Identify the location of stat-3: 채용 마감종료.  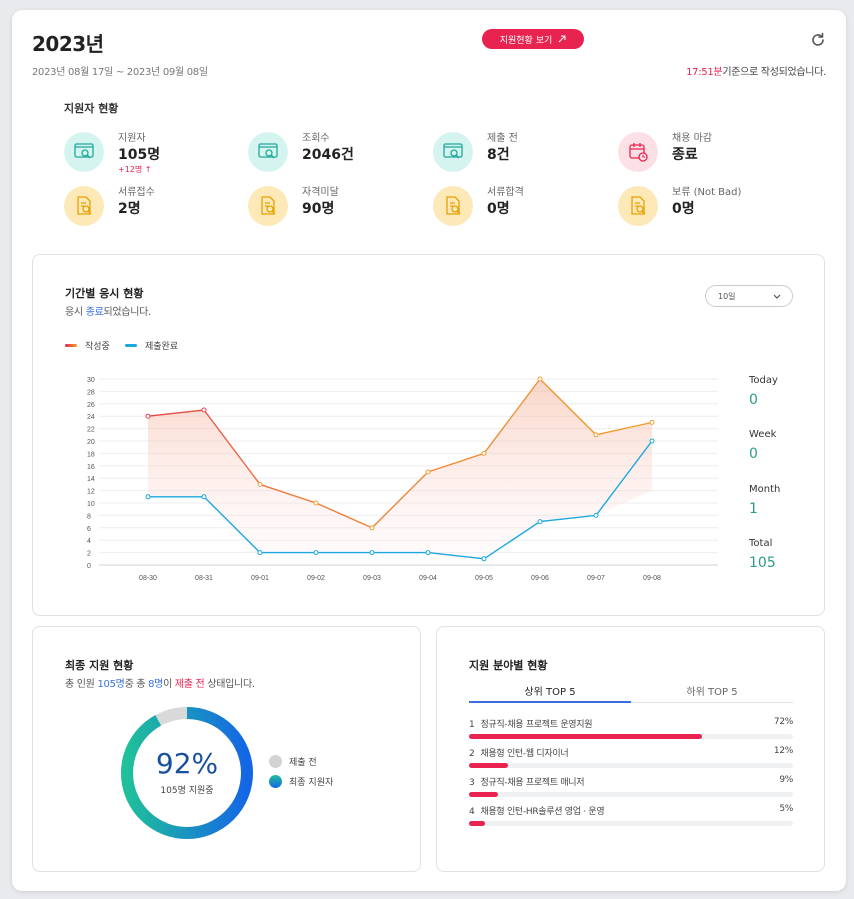
(665, 152).